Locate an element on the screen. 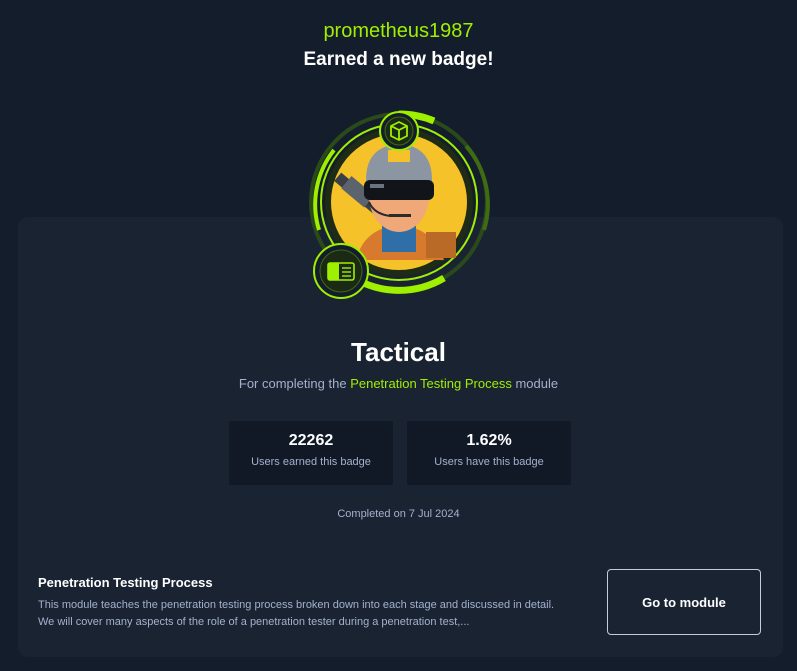 This screenshot has width=797, height=671. stat-users-earned: 22262 Users earned this badge is located at coordinates (311, 453).